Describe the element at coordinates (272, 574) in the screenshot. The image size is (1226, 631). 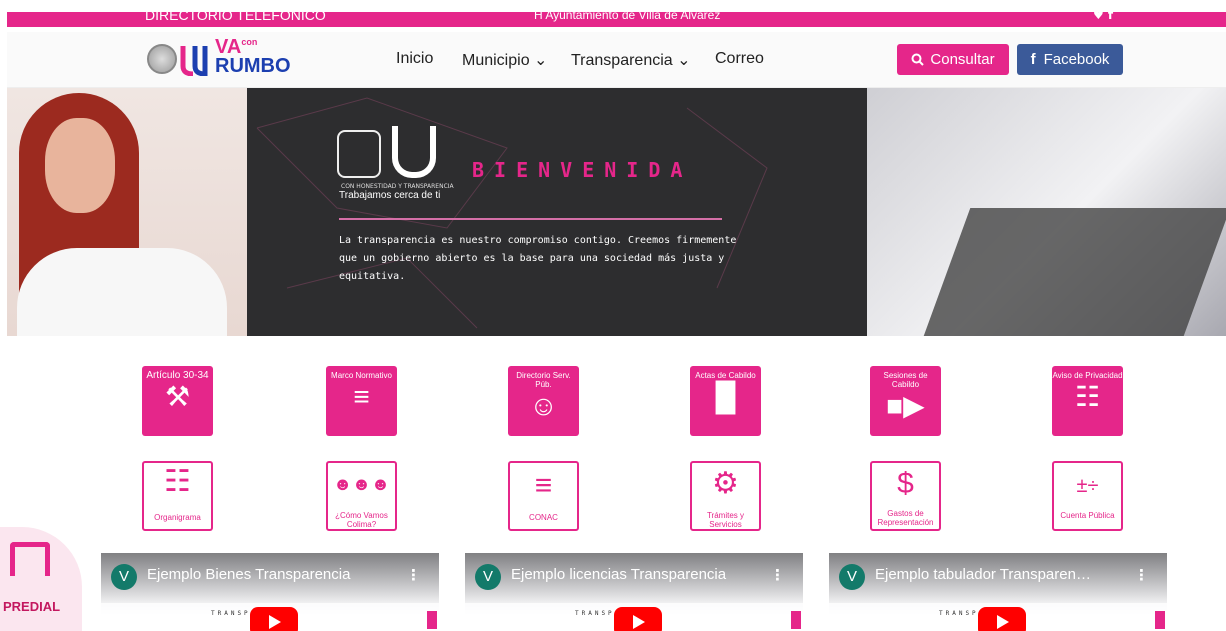
I see `video-title: Ejemplo Bienes Transparencia` at that location.